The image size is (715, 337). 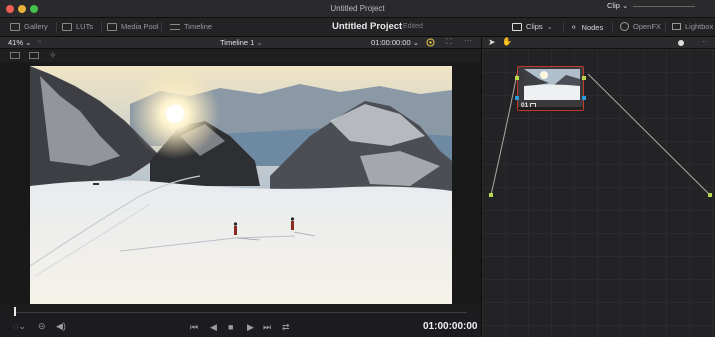 What do you see at coordinates (413, 26) in the screenshot?
I see `project-status: Edited` at bounding box center [413, 26].